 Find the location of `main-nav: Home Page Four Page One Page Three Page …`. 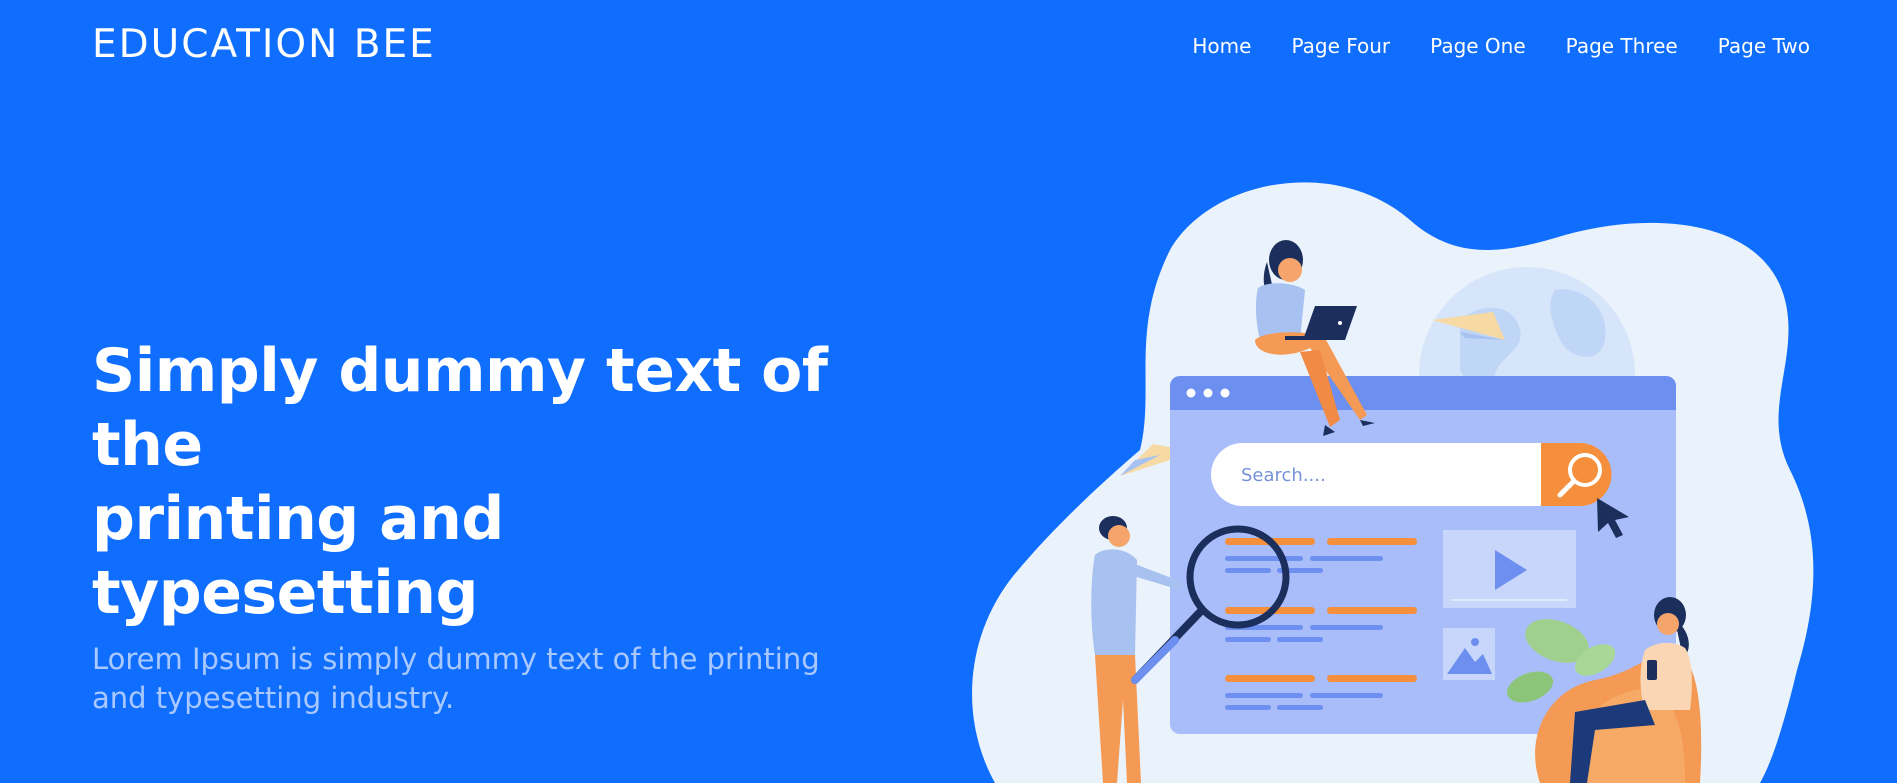

main-nav: Home Page Four Page One Page Three Page … is located at coordinates (1501, 46).